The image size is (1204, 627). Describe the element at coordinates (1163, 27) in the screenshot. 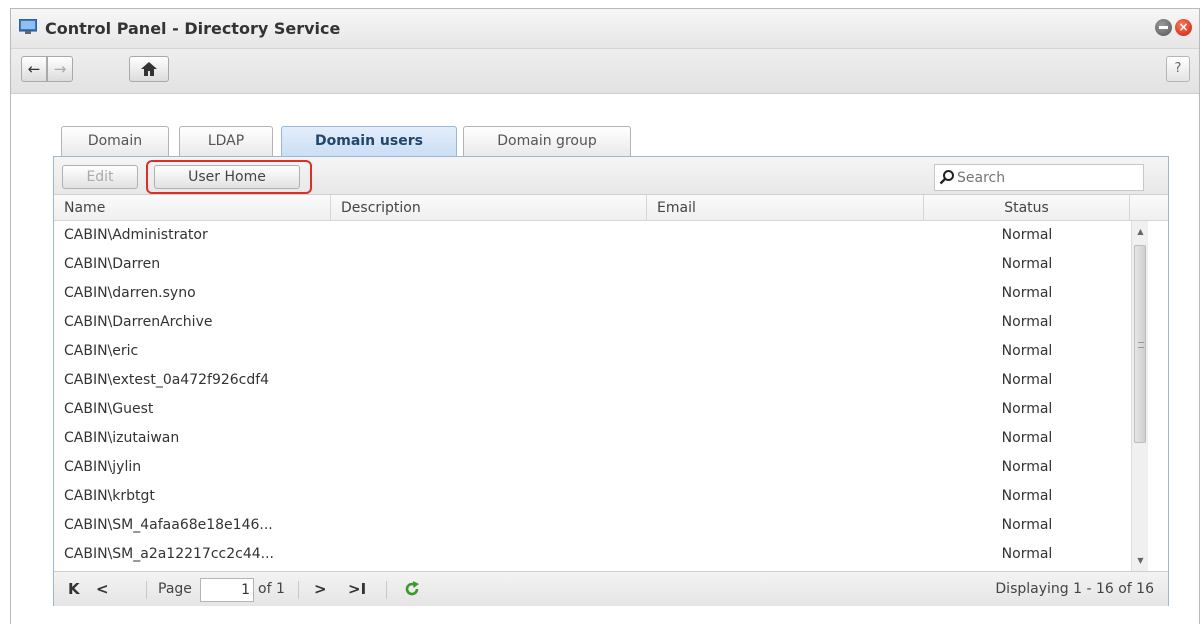

I see `minimize-icon` at that location.